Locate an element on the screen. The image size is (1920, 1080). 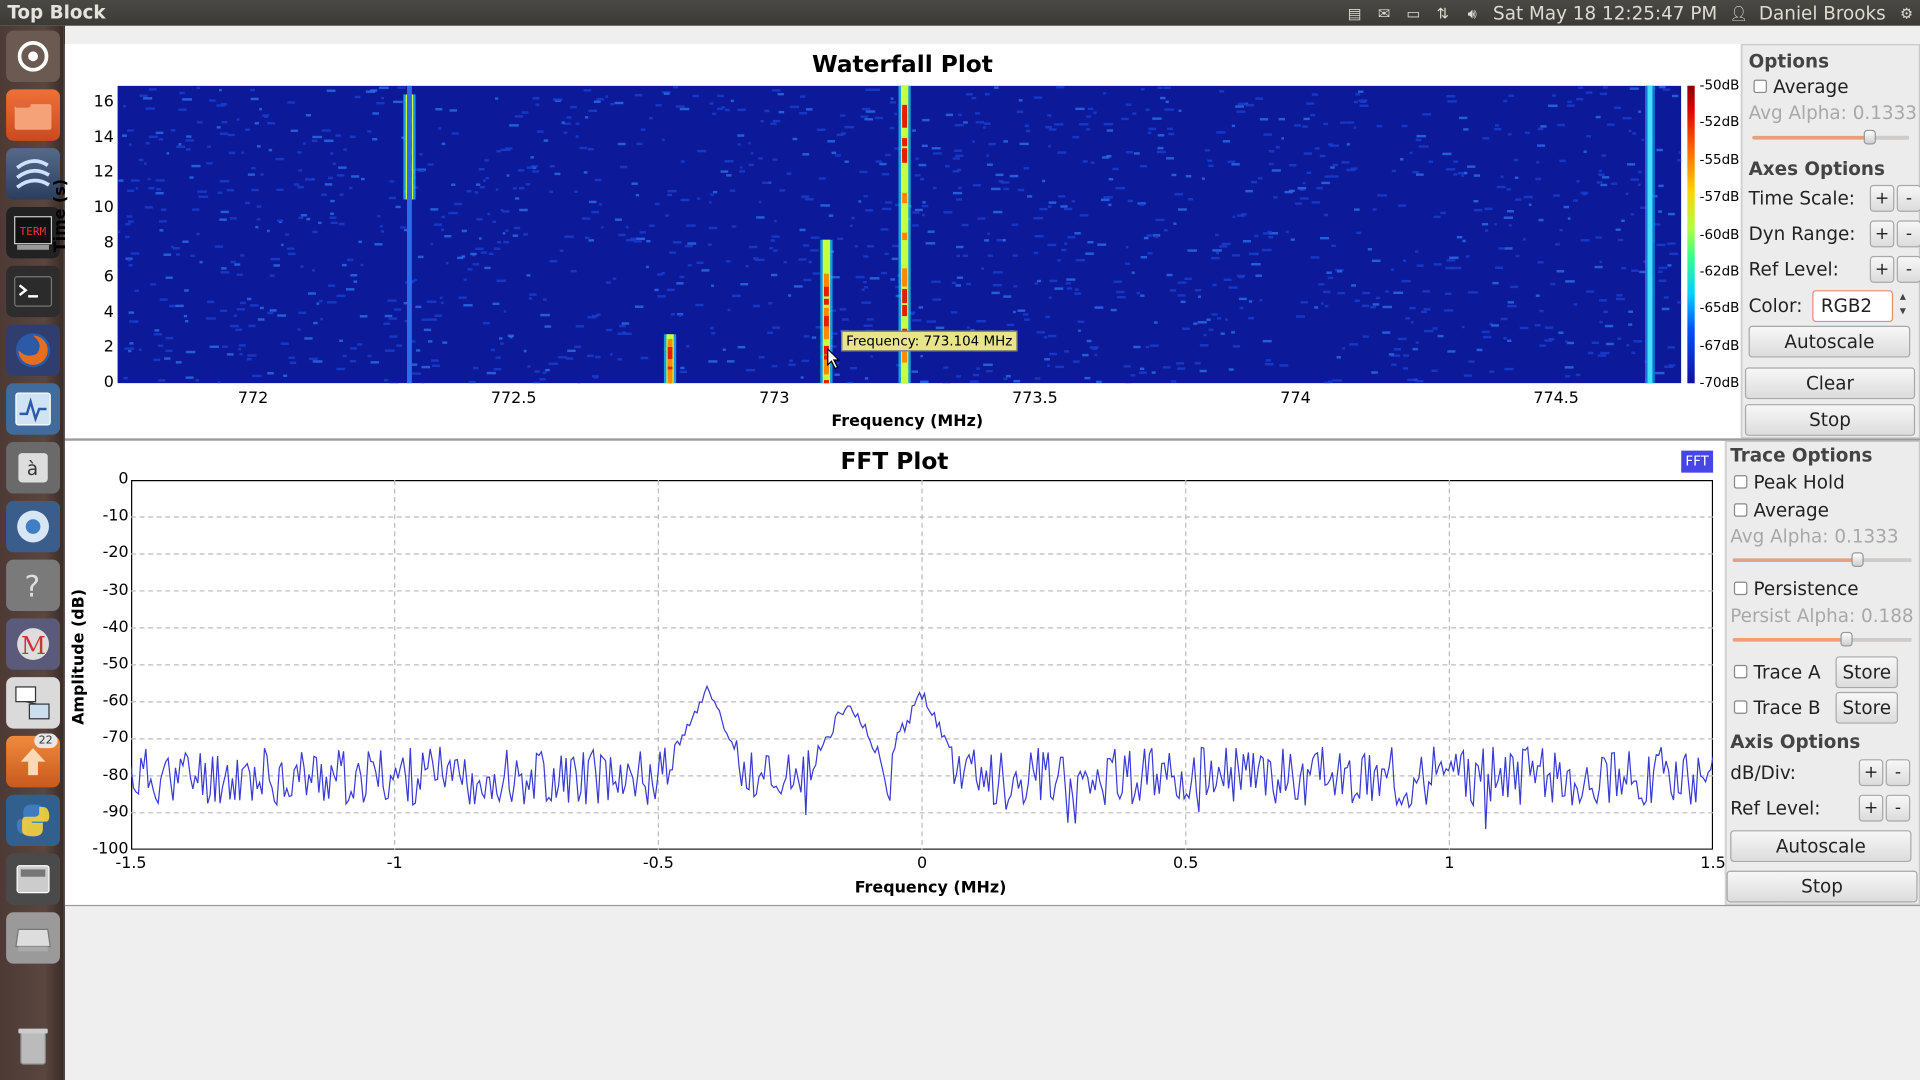
db-div-plus-button: + is located at coordinates (1871, 773).